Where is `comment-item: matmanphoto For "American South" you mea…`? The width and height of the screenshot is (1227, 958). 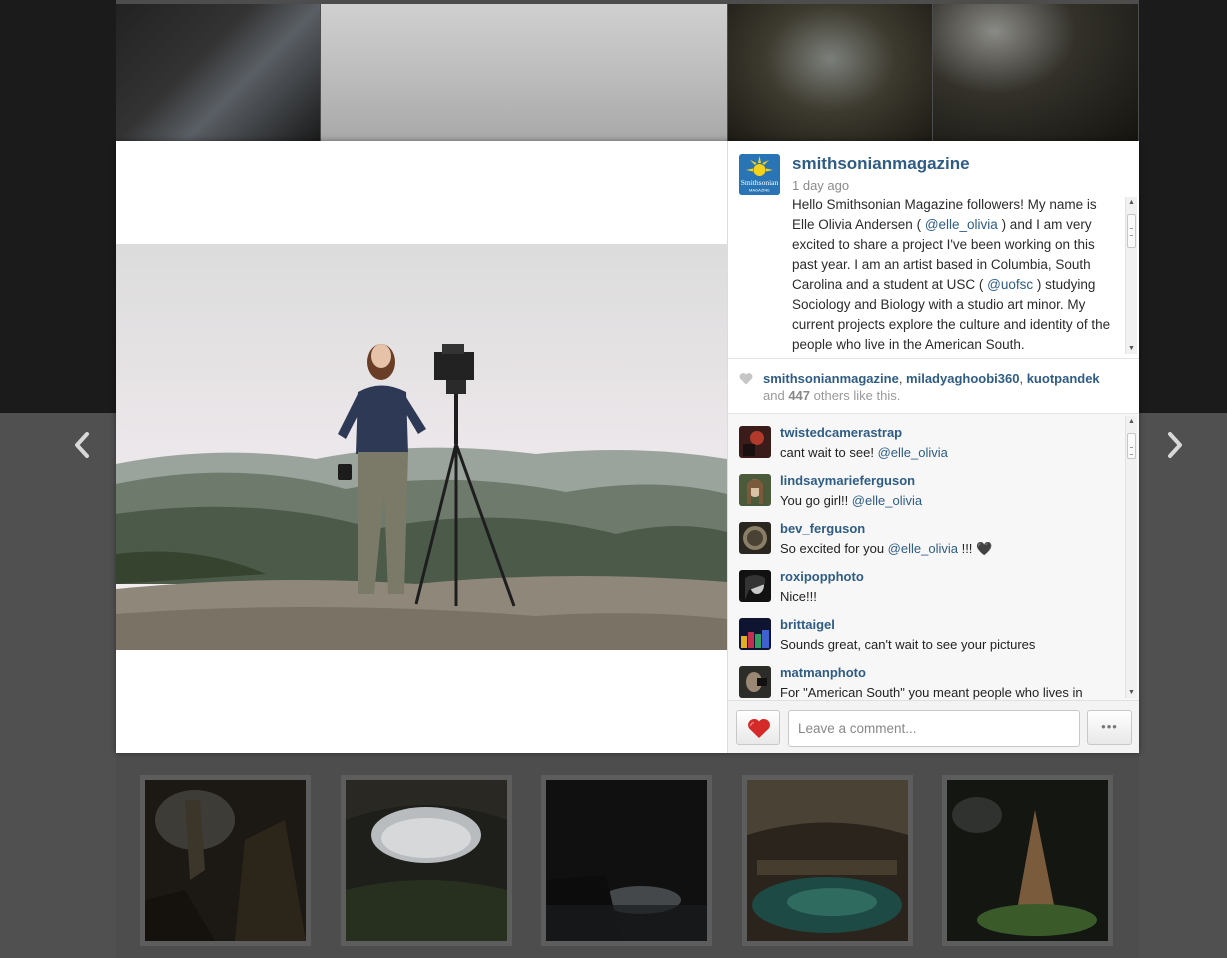
comment-item: matmanphoto For "American South" you mea… is located at coordinates (929, 677).